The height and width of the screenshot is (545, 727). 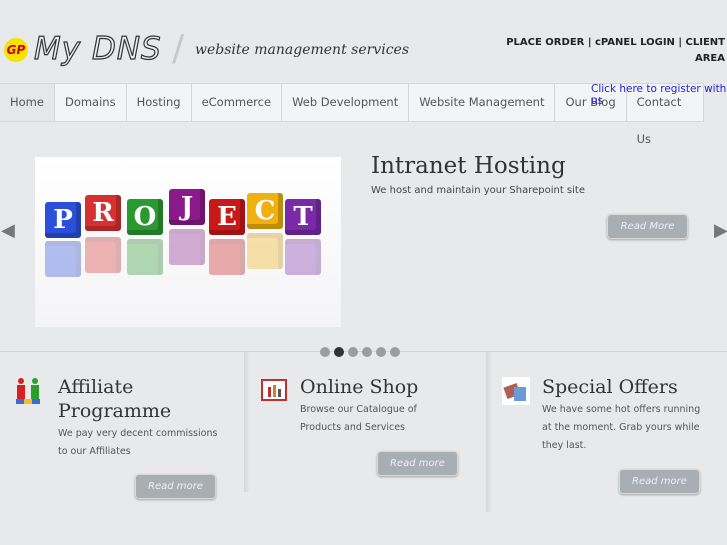 I want to click on tagline: website management services, so click(x=302, y=50).